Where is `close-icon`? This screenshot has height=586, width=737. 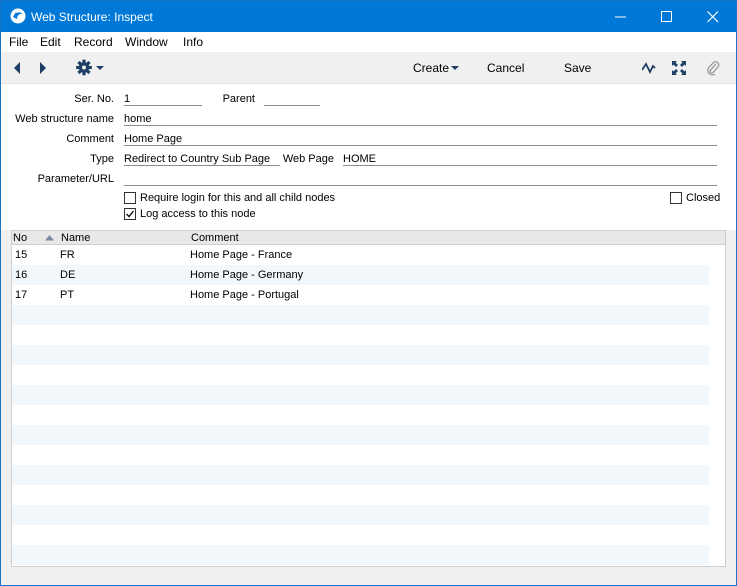
close-icon is located at coordinates (713, 17).